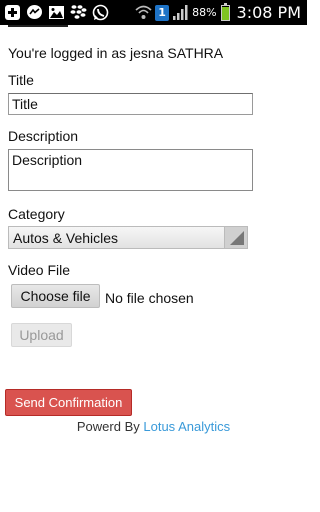 The width and height of the screenshot is (320, 512). What do you see at coordinates (55, 296) in the screenshot?
I see `choose-file-button: Choose file` at bounding box center [55, 296].